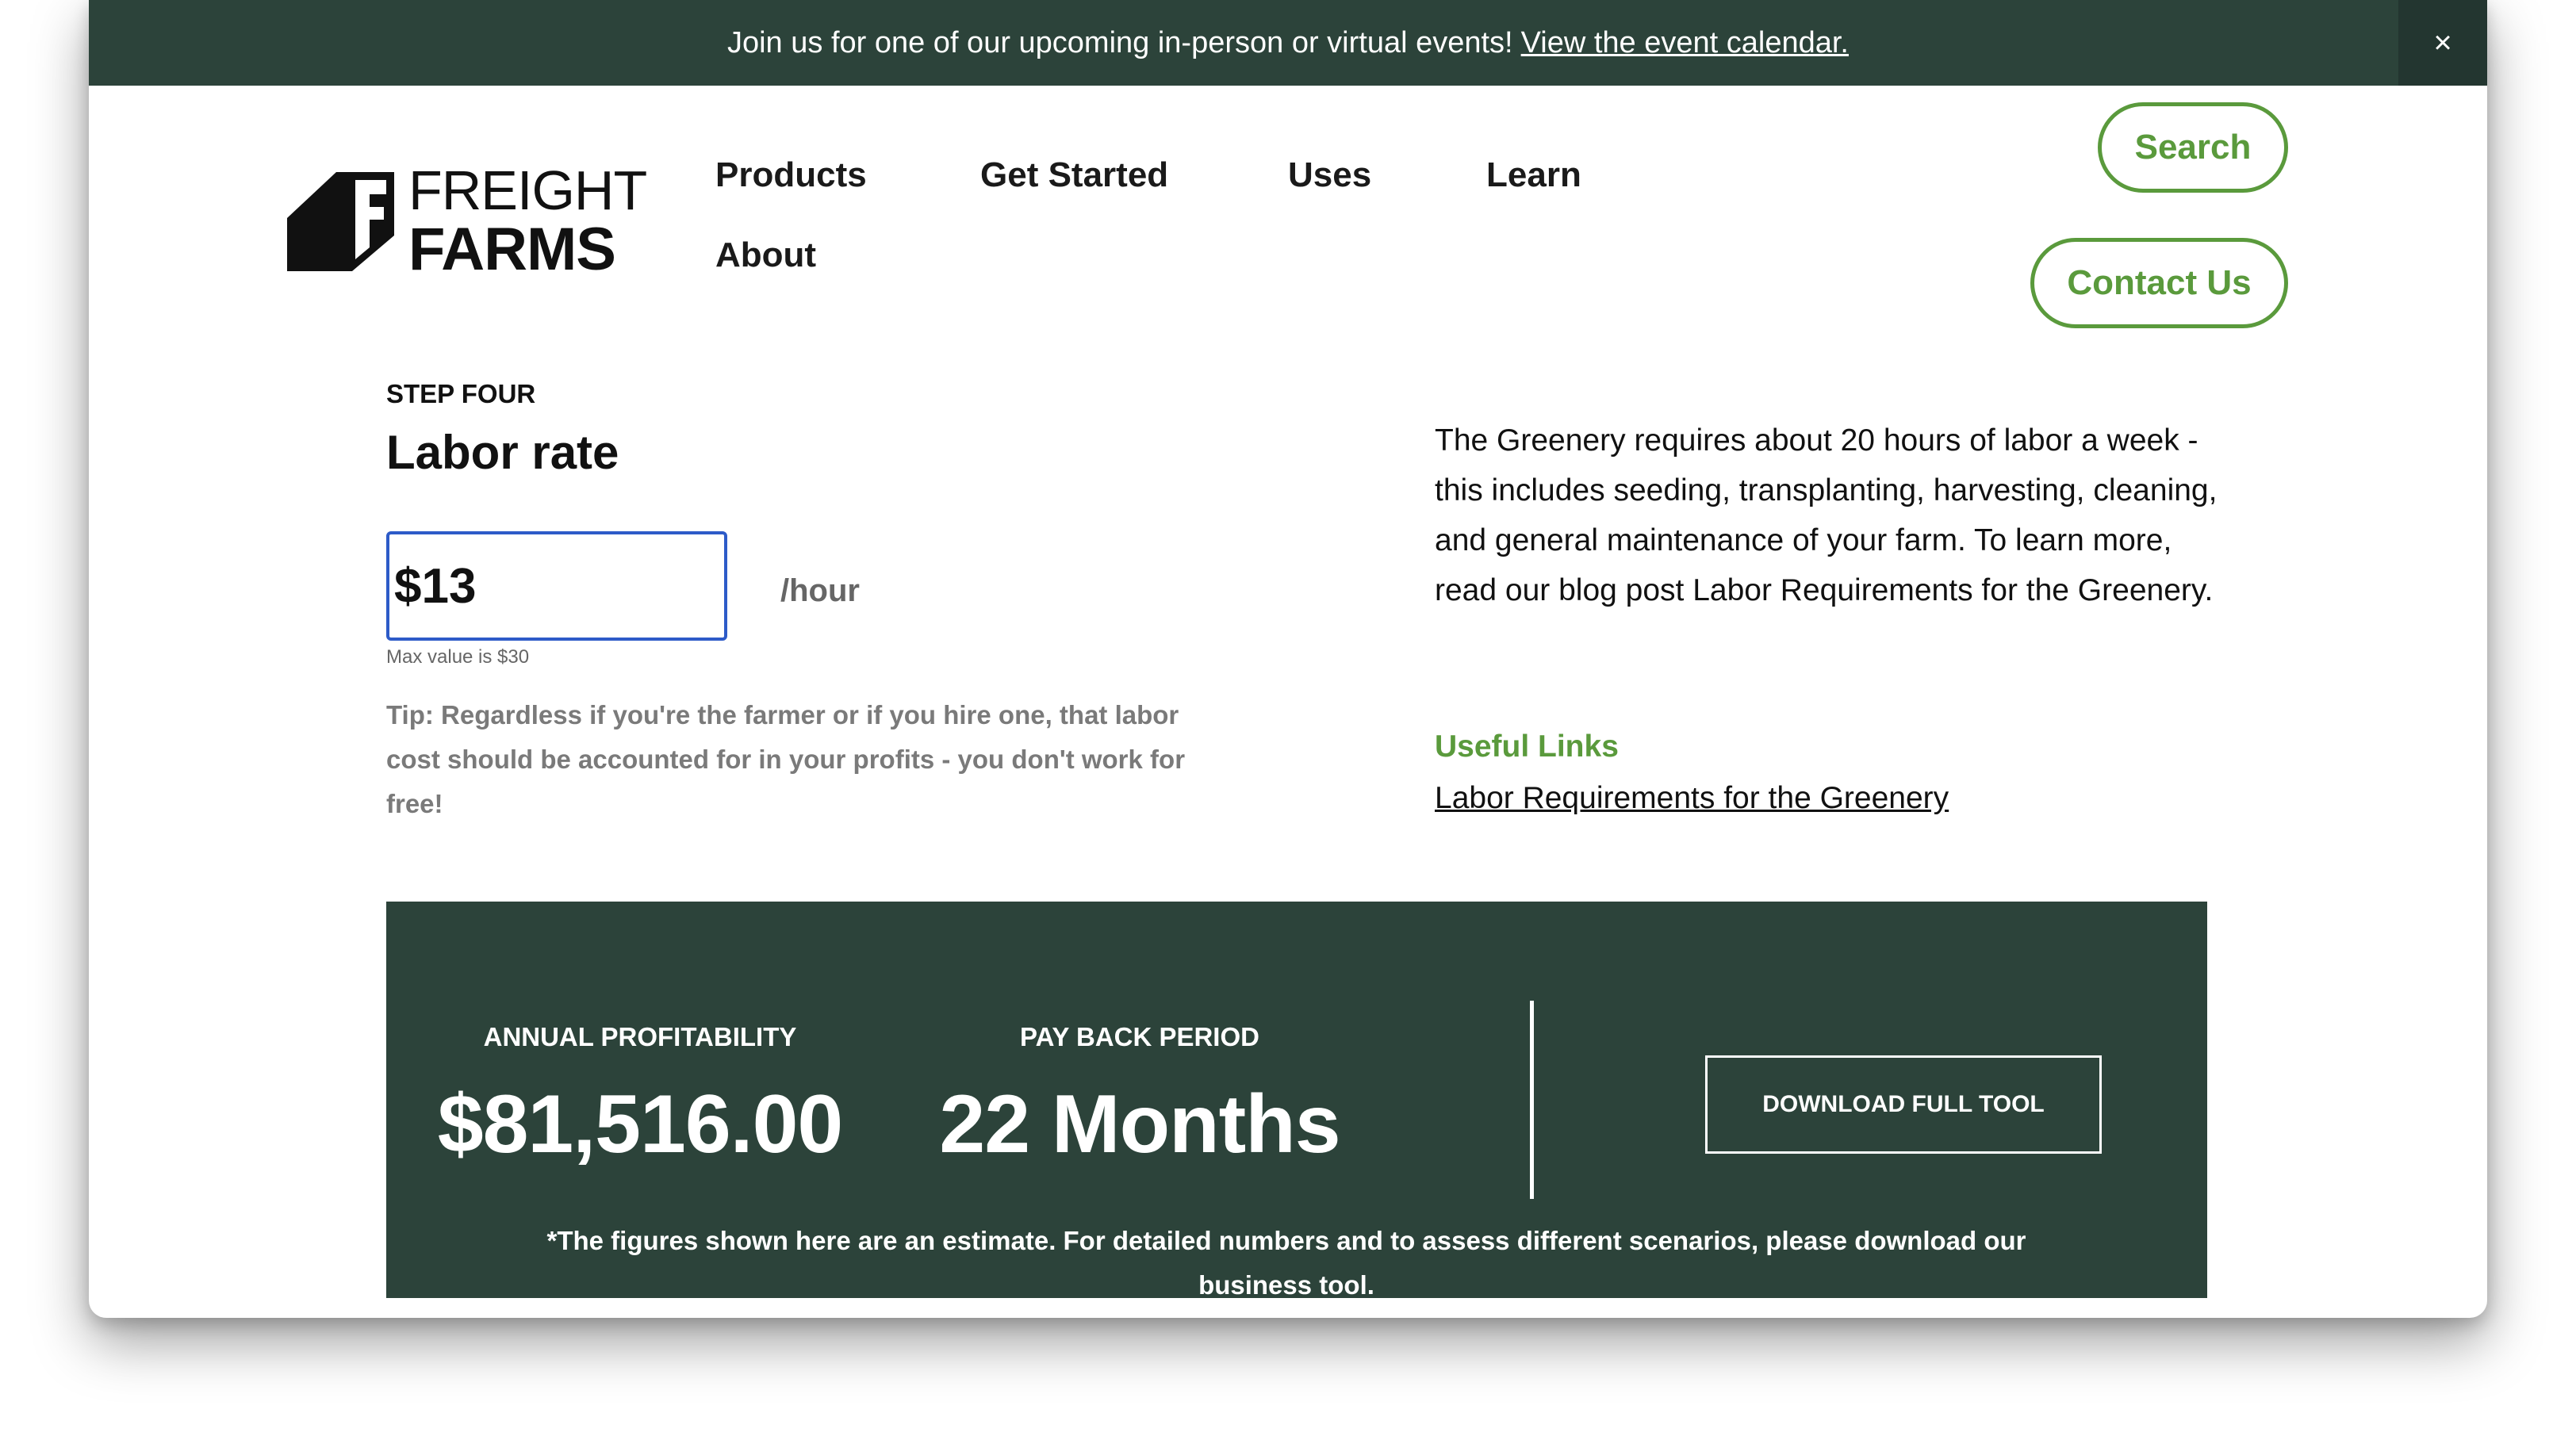 The image size is (2576, 1436). What do you see at coordinates (2159, 283) in the screenshot?
I see `contact-us-button: Contact Us` at bounding box center [2159, 283].